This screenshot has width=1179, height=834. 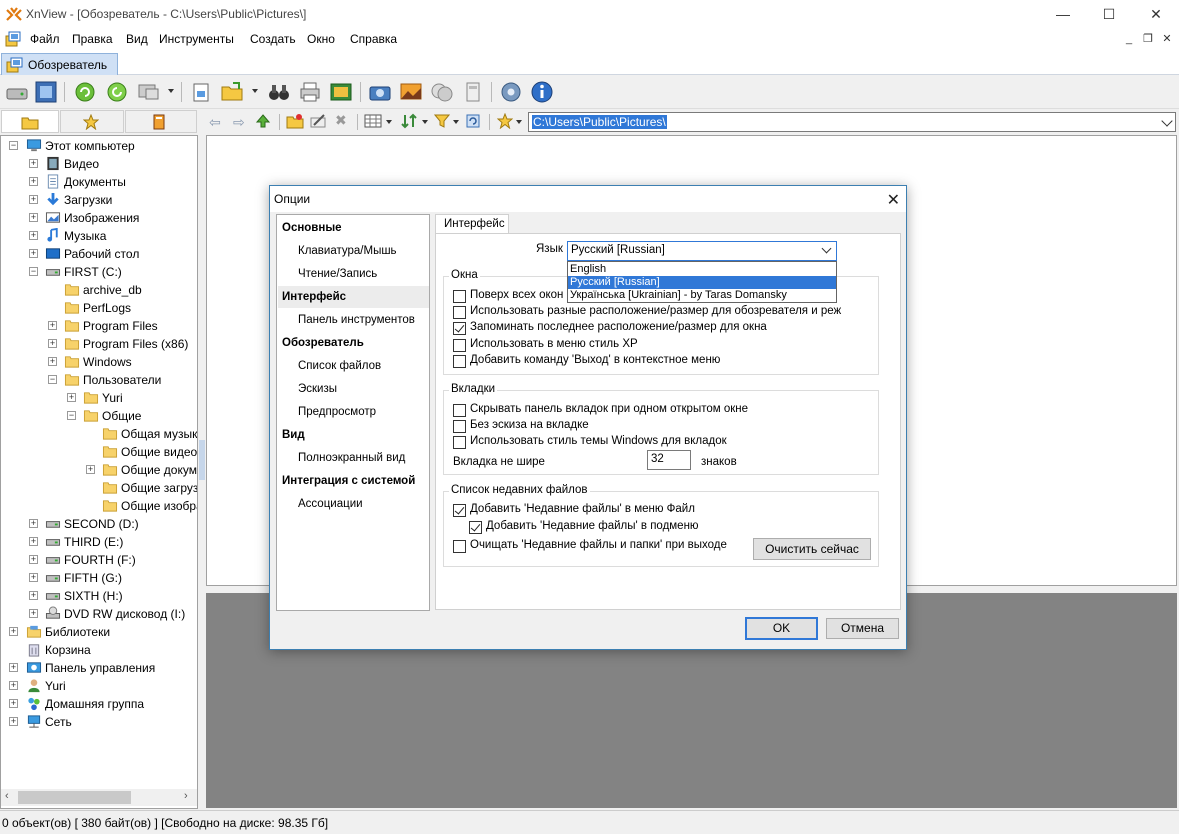 What do you see at coordinates (702, 282) in the screenshot?
I see `language-option-russian: Русский [Russian]` at bounding box center [702, 282].